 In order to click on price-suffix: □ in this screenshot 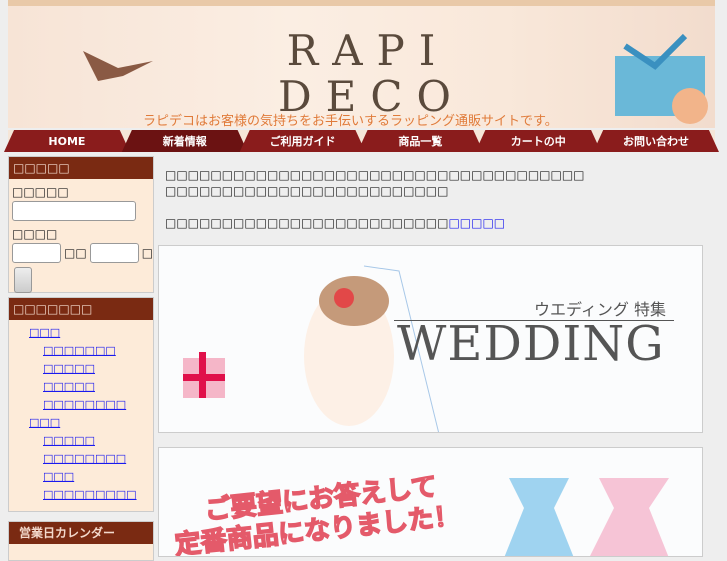, I will do `click(147, 253)`.